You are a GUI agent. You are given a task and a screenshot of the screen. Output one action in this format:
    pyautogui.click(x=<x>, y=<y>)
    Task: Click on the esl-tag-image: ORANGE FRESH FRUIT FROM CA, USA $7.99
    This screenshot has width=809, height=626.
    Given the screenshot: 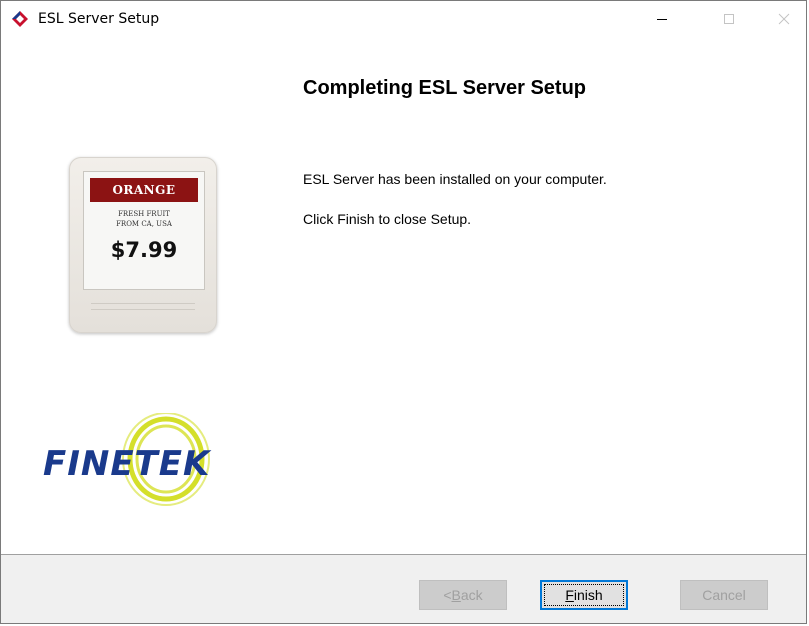 What is the action you would take?
    pyautogui.click(x=143, y=245)
    